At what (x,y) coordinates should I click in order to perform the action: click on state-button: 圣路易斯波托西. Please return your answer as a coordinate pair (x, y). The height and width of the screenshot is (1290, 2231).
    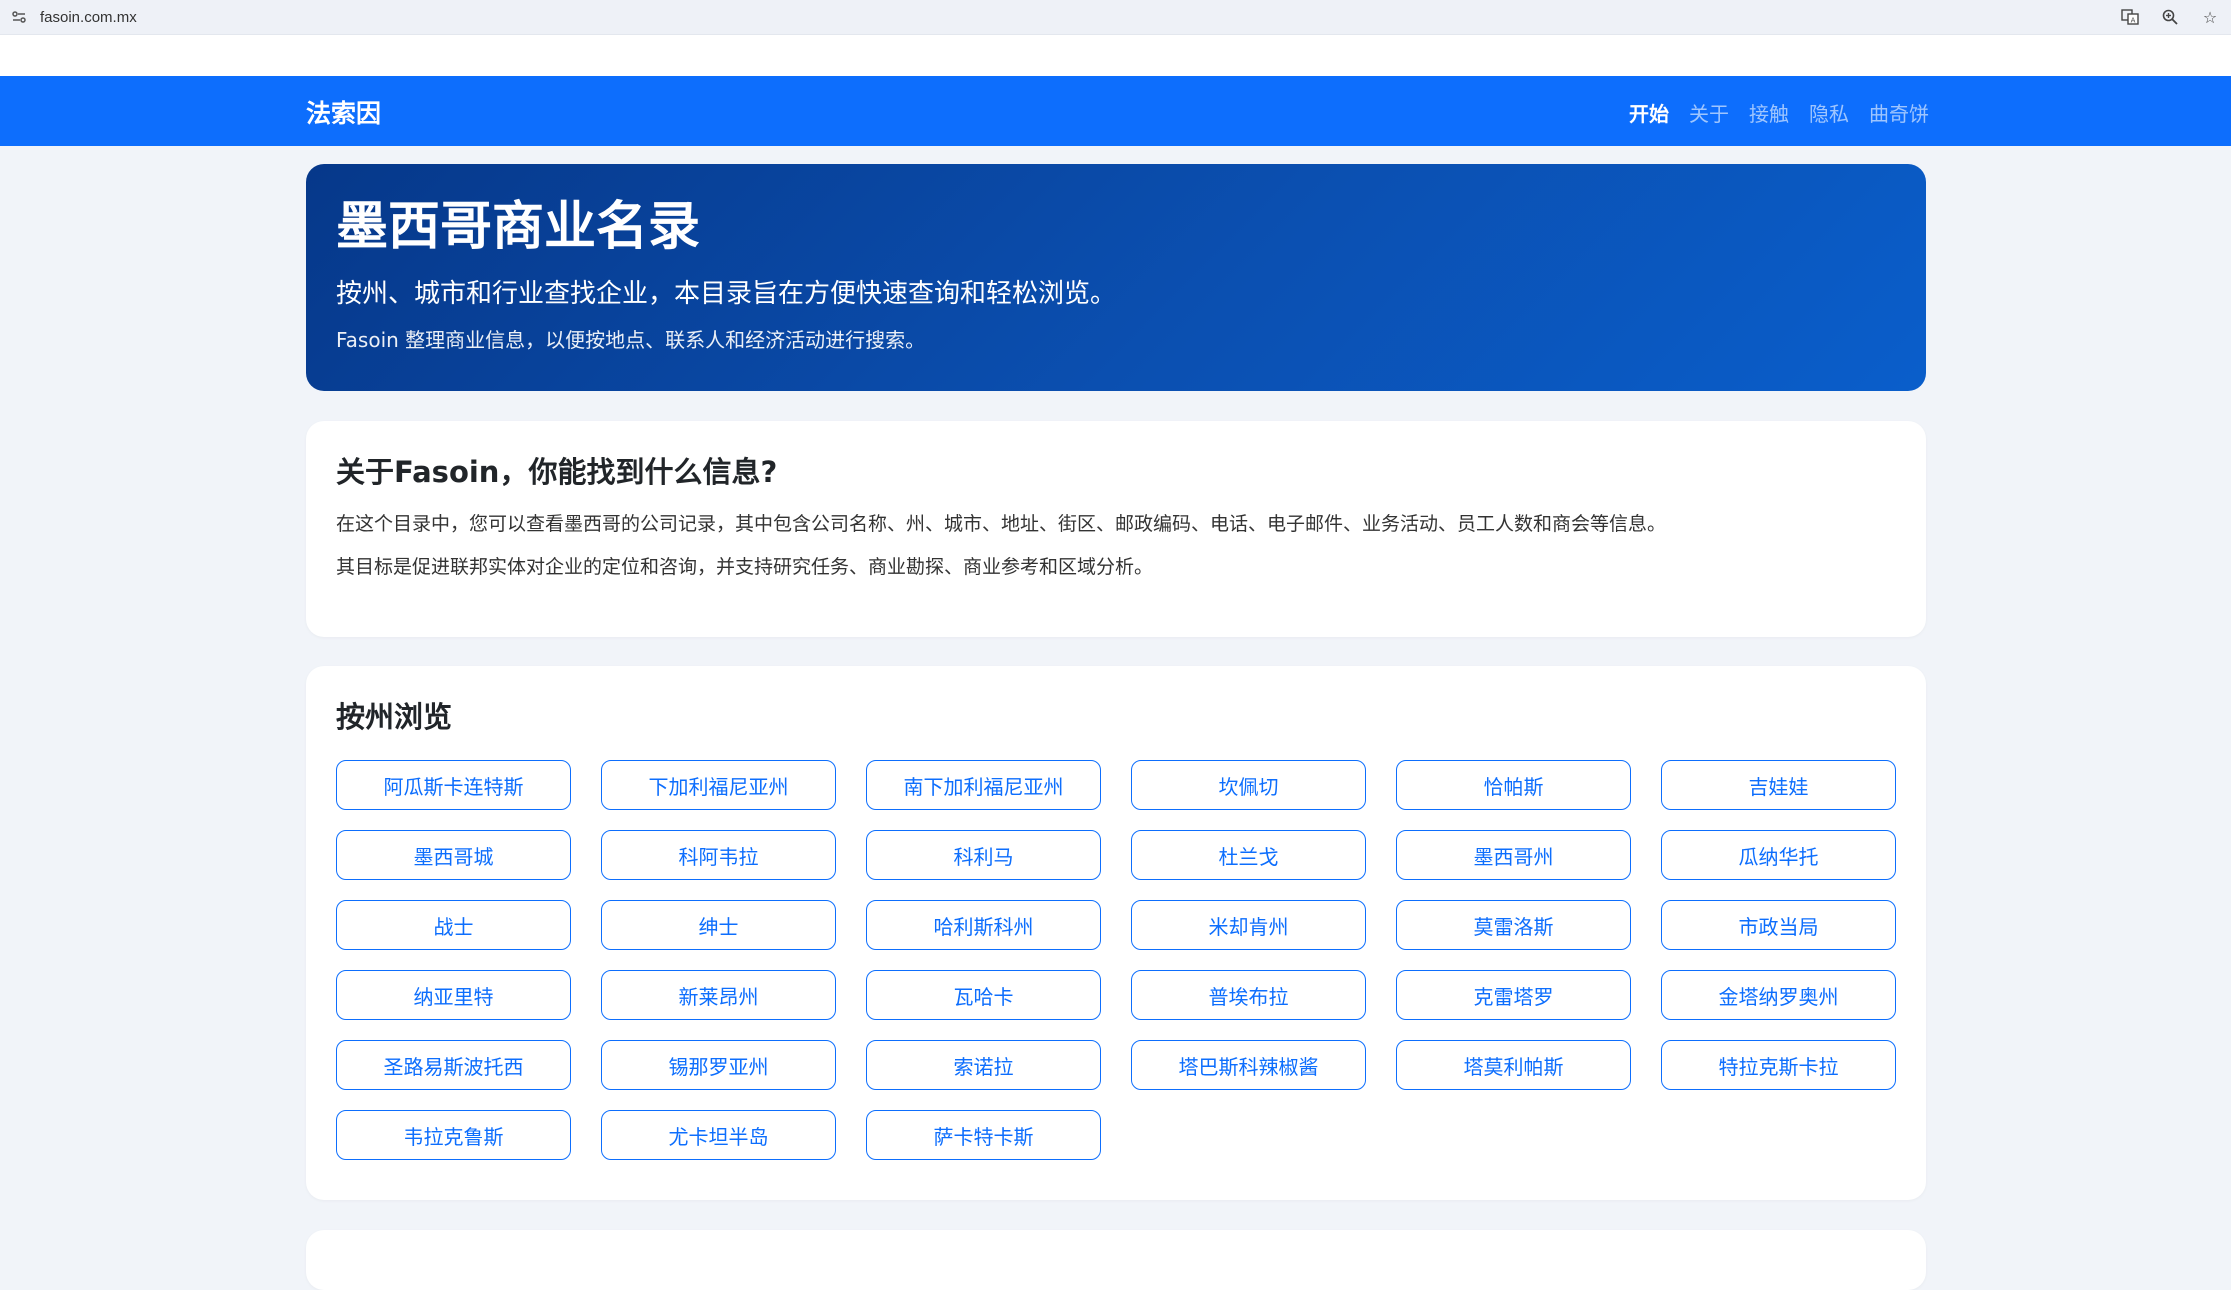
    Looking at the image, I should click on (453, 1065).